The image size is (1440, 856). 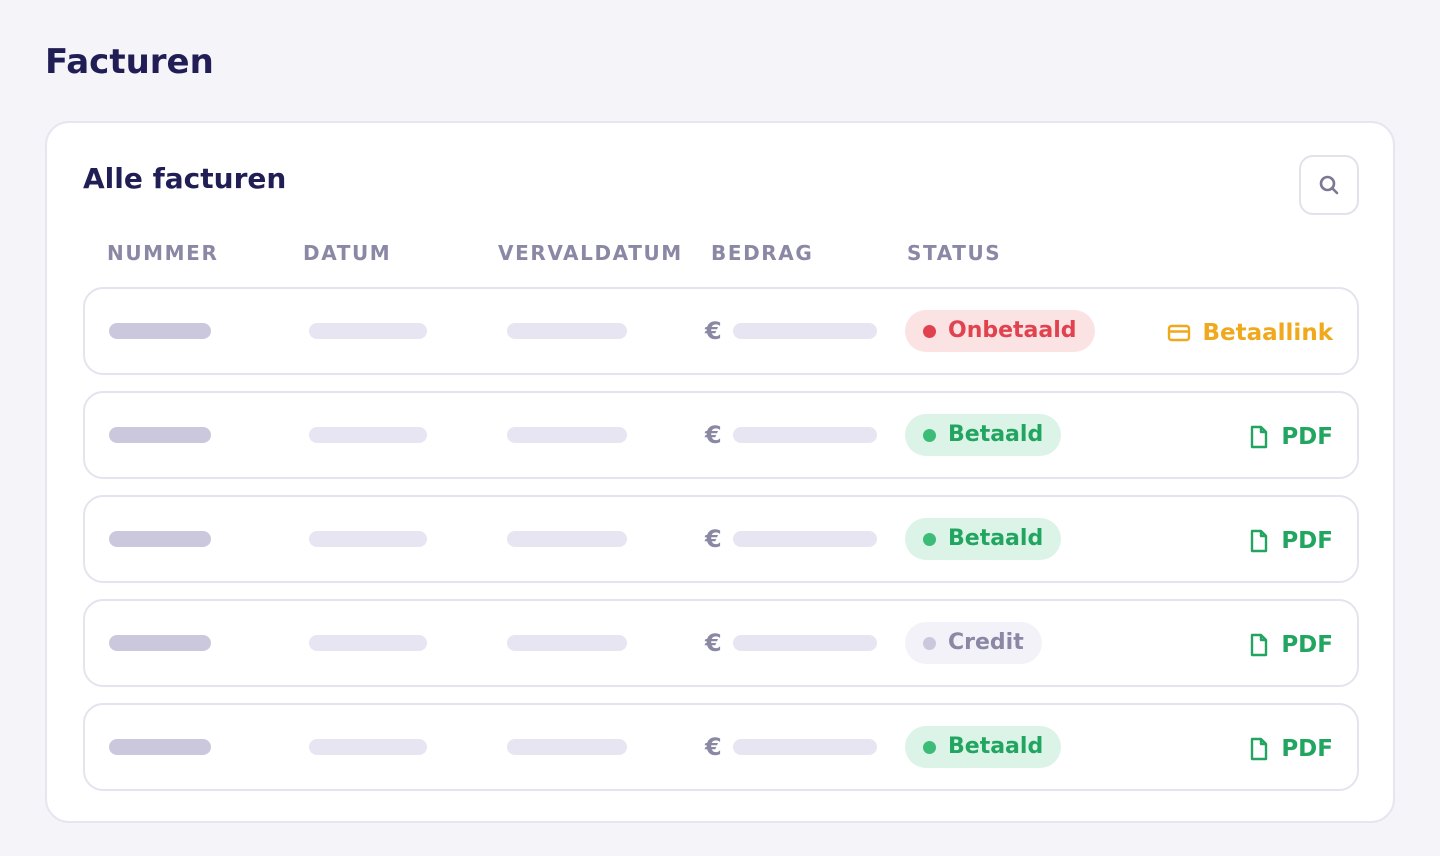 I want to click on table-row: € Credit PDF, so click(x=721, y=643).